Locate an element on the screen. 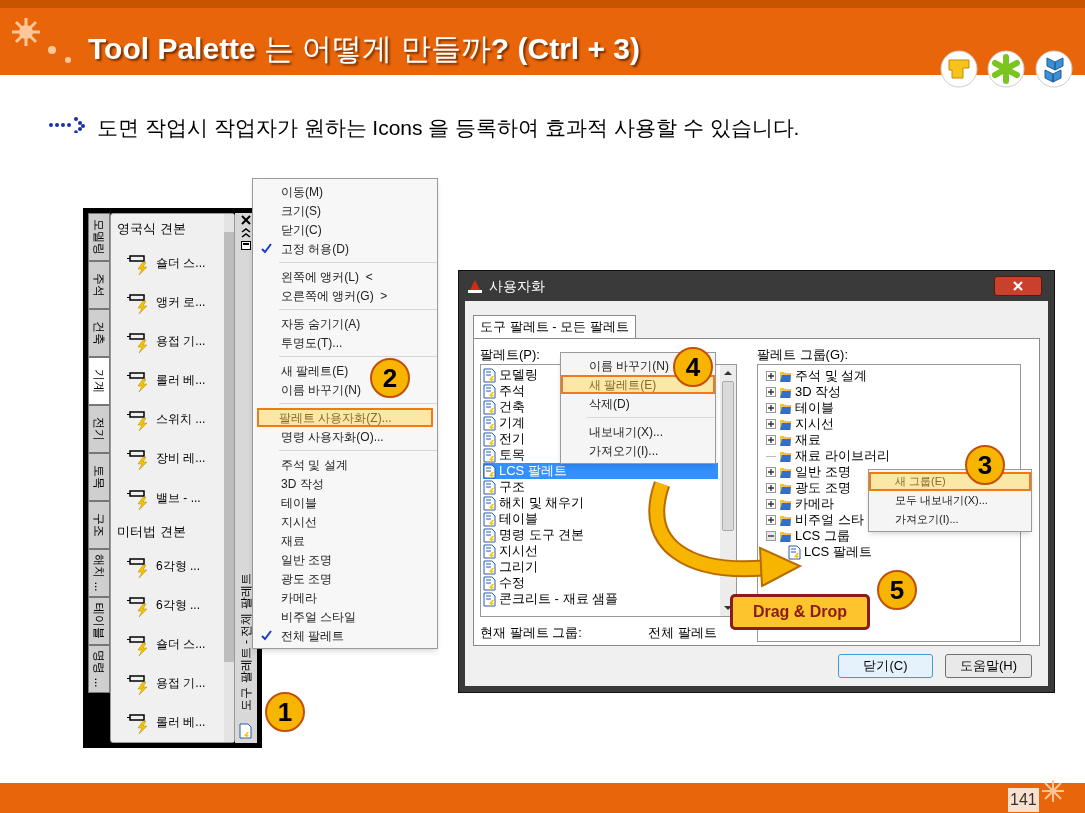  section-title: 미터법 견본 is located at coordinates (151, 532).